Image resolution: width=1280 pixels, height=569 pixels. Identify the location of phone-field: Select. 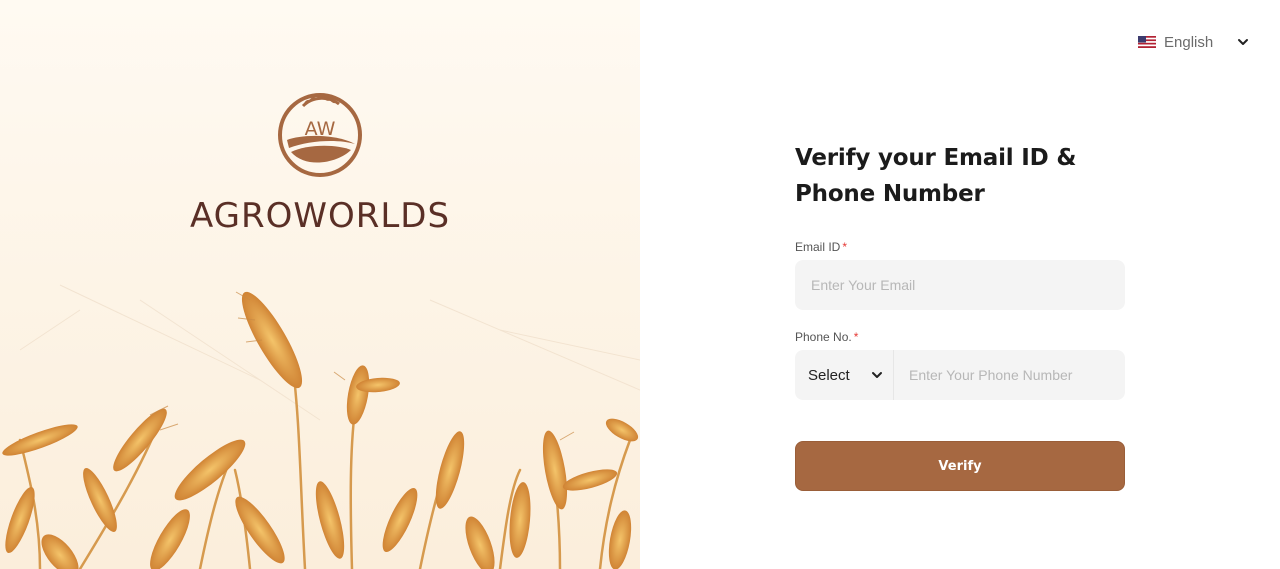
(960, 375).